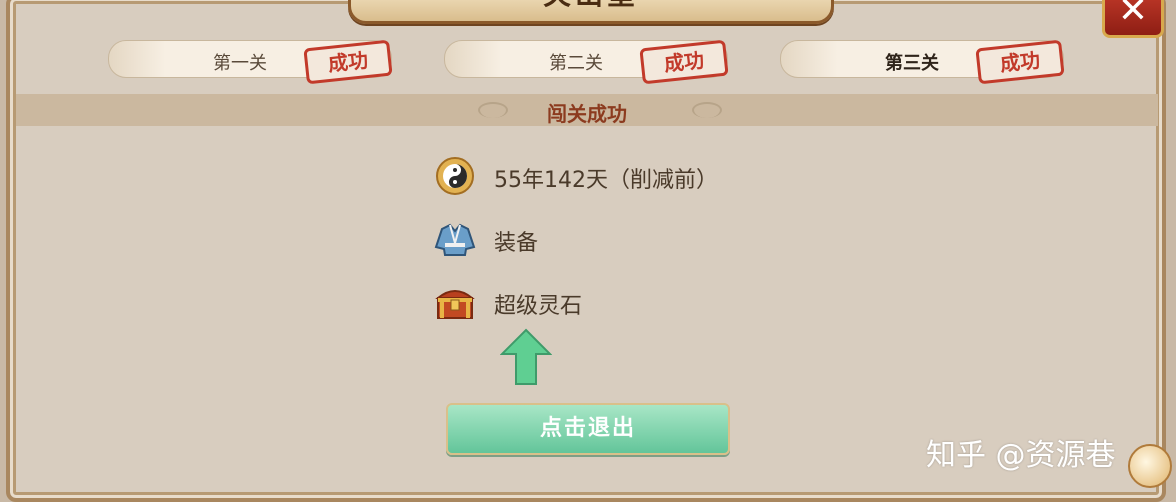  I want to click on result-header: 闯关成功, so click(587, 110).